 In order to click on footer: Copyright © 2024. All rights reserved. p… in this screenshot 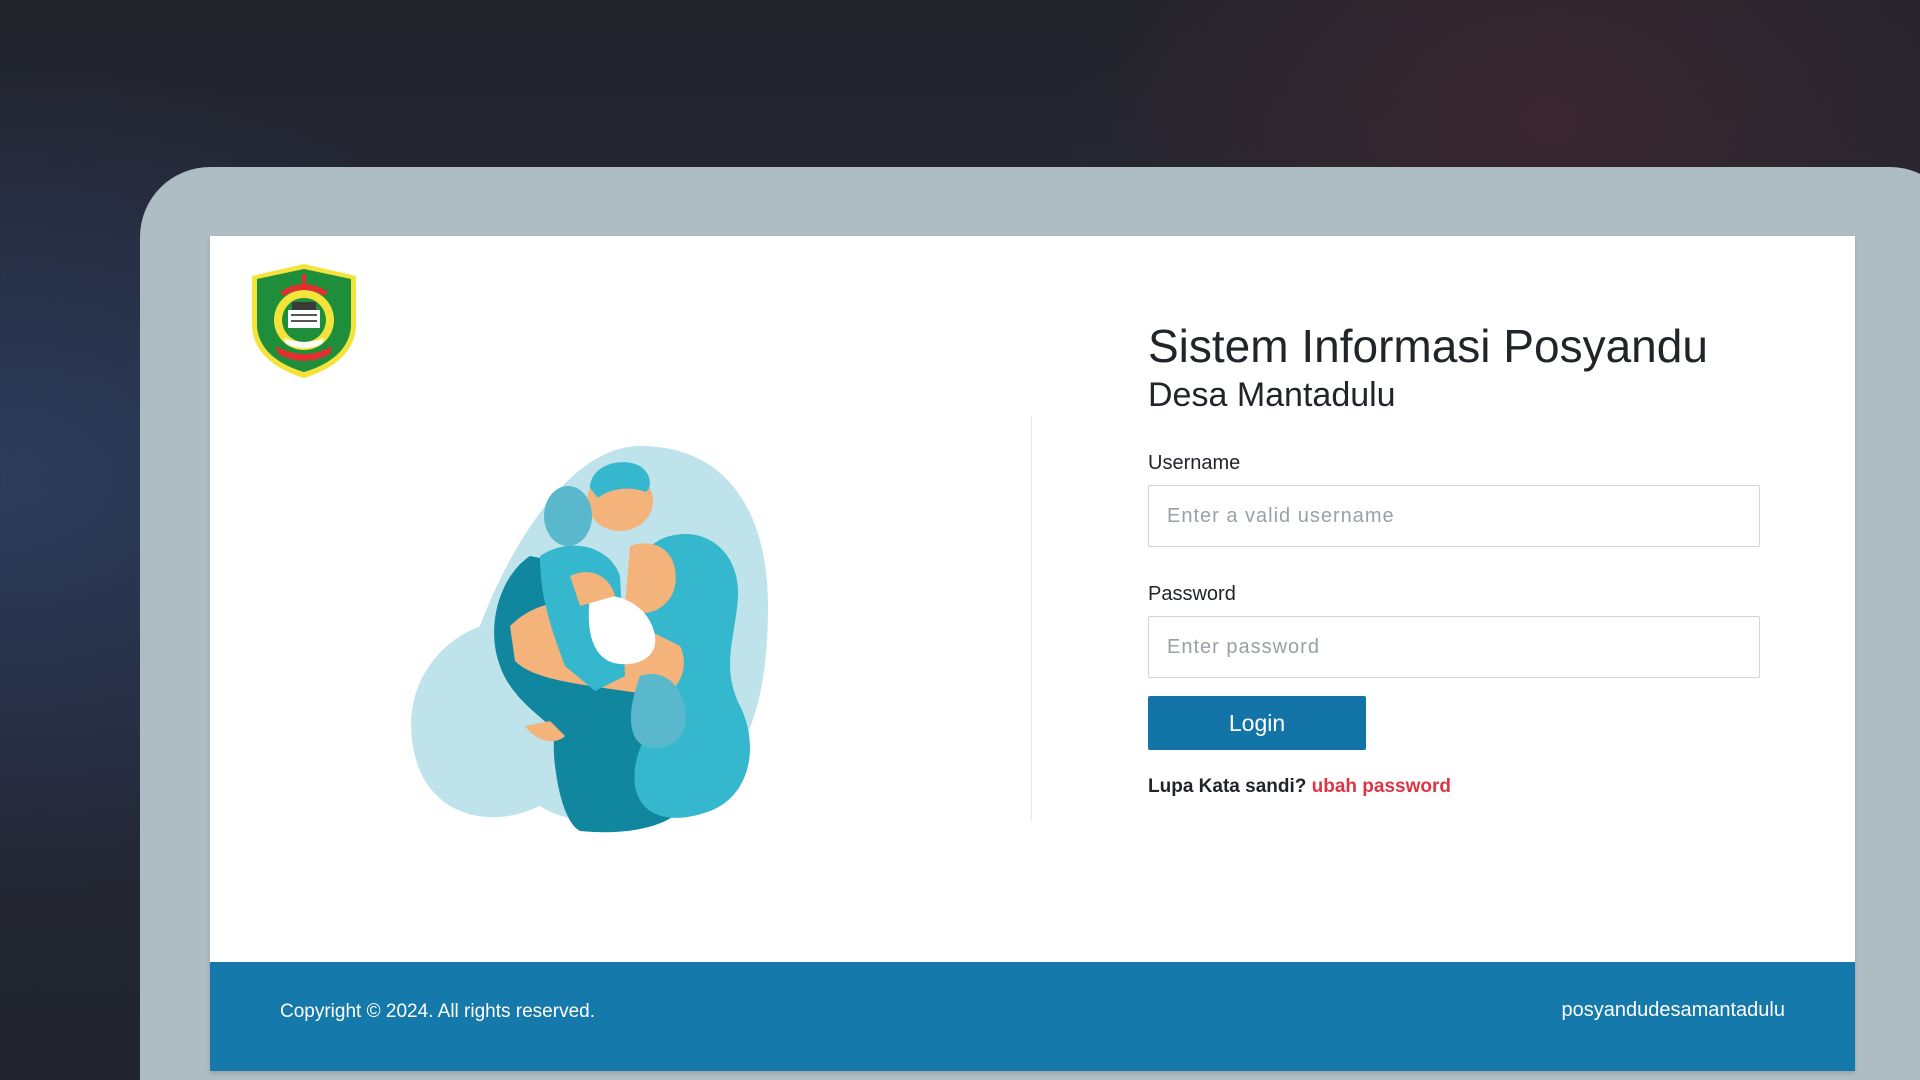, I will do `click(1032, 1016)`.